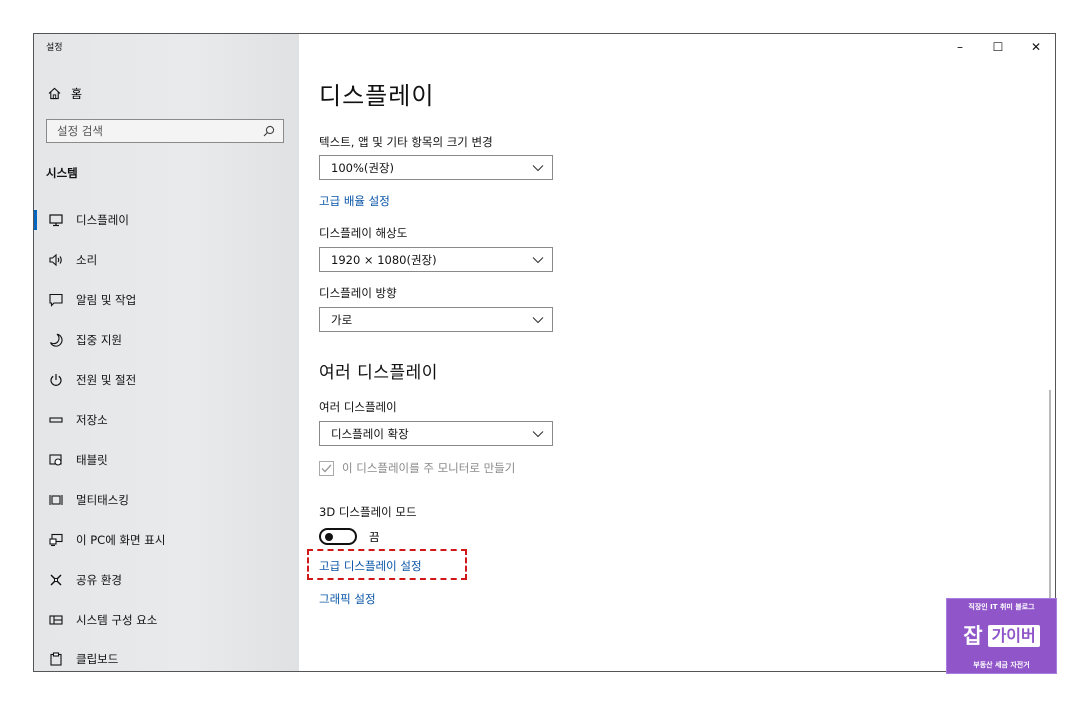  I want to click on sidebar-item-notifications: 알림 및 작업, so click(166, 300).